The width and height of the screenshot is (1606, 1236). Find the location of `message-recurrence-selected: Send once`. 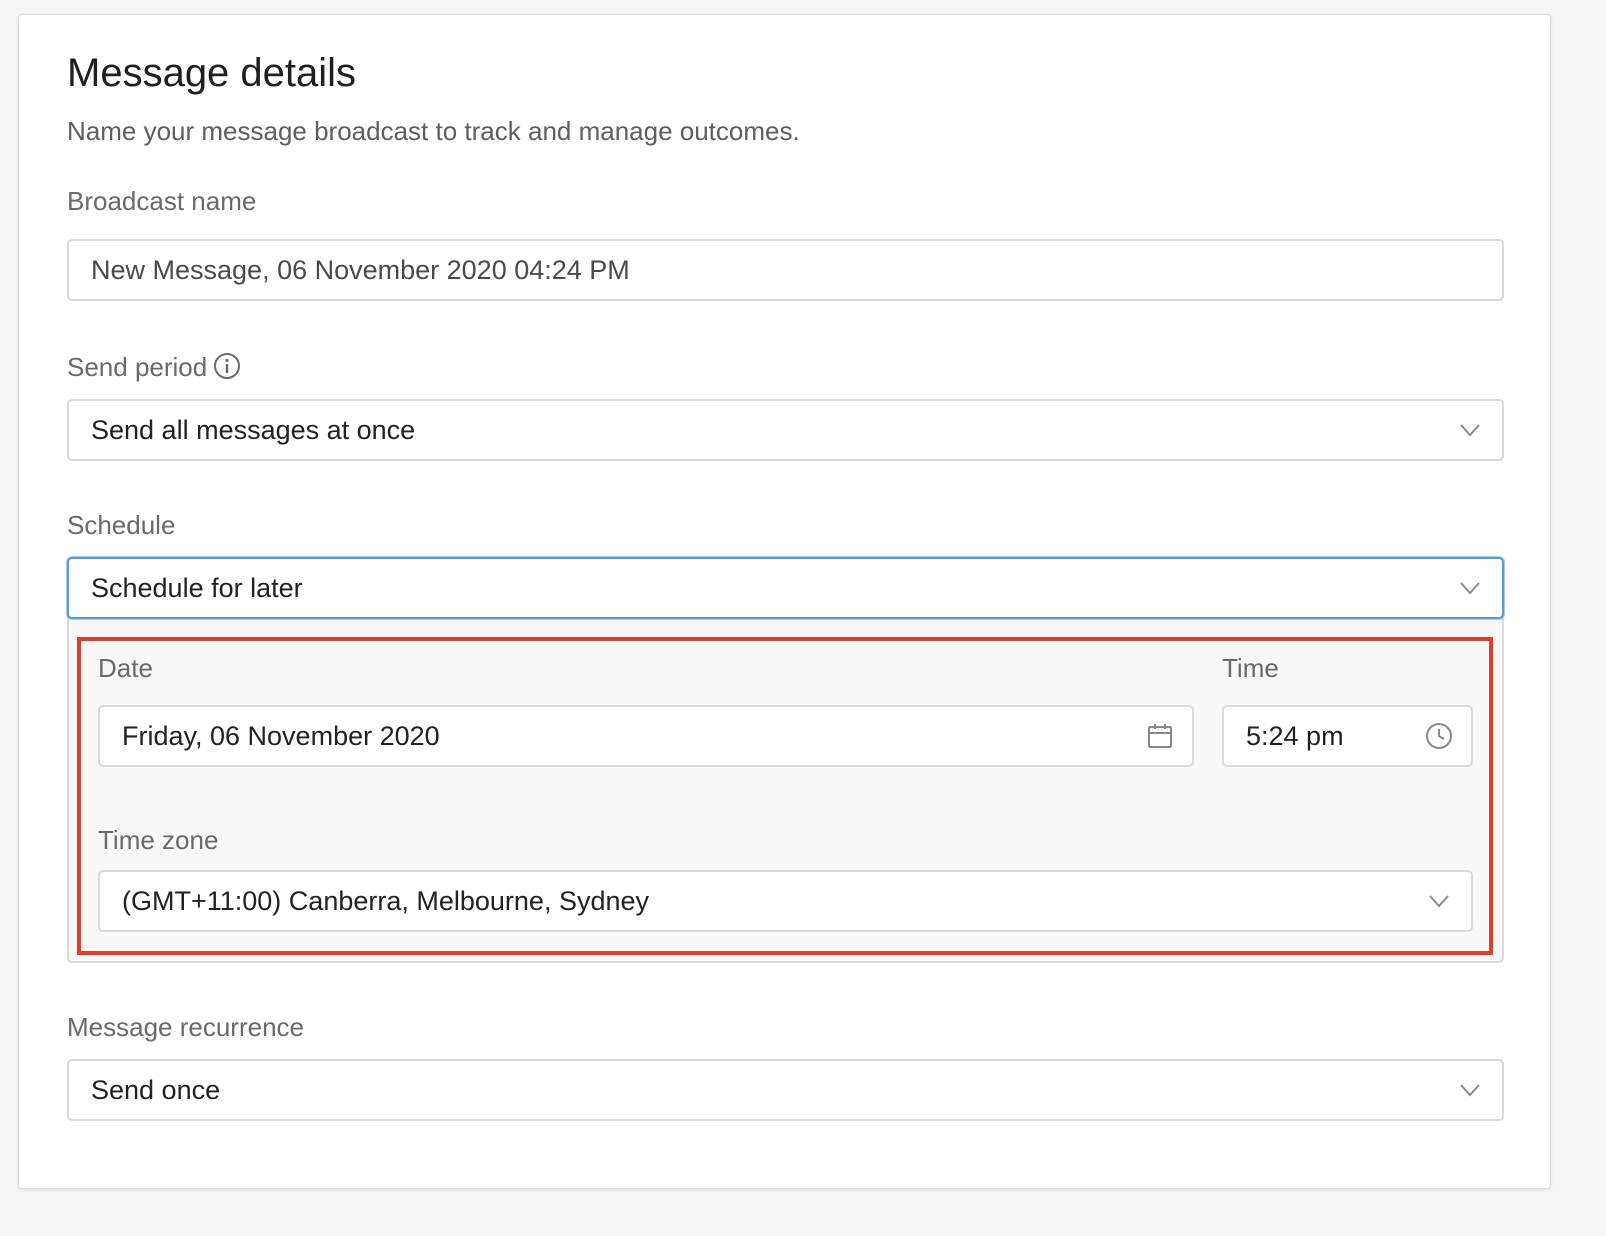

message-recurrence-selected: Send once is located at coordinates (156, 1089).